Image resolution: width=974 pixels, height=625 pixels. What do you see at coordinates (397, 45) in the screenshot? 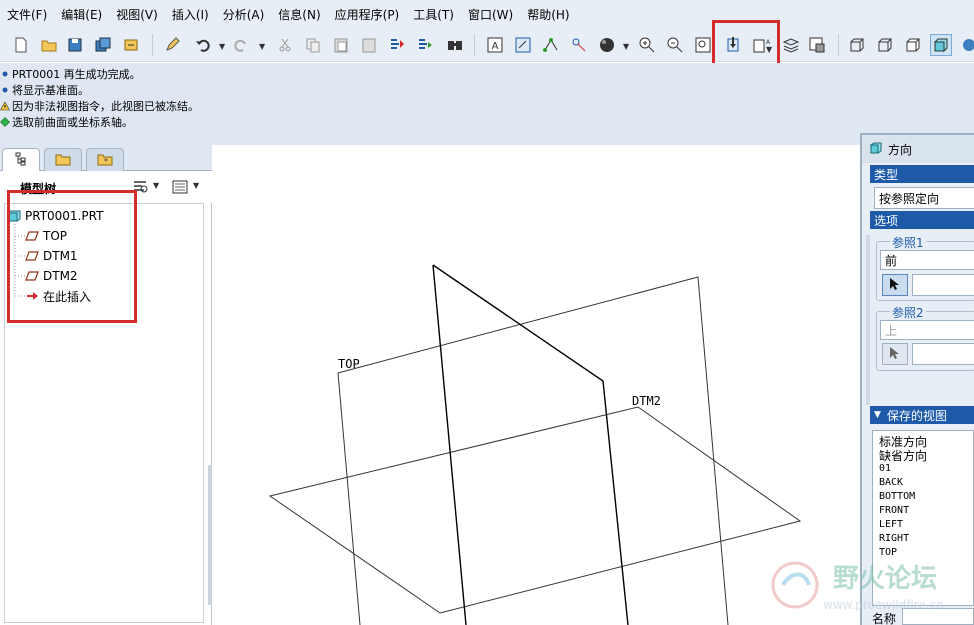
I see `regenerate-icon` at bounding box center [397, 45].